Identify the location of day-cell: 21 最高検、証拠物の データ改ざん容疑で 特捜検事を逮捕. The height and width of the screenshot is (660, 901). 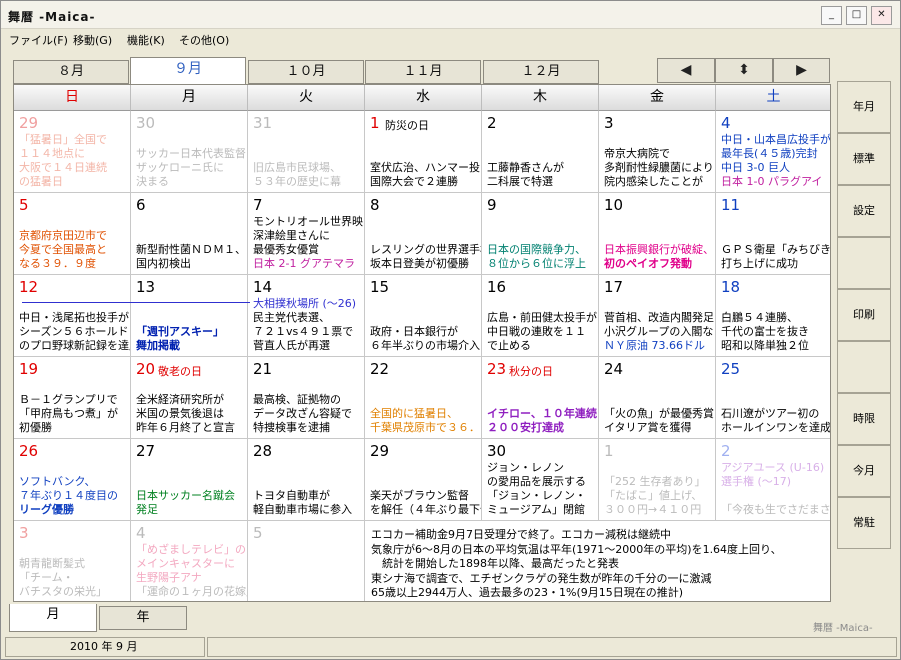
(306, 398).